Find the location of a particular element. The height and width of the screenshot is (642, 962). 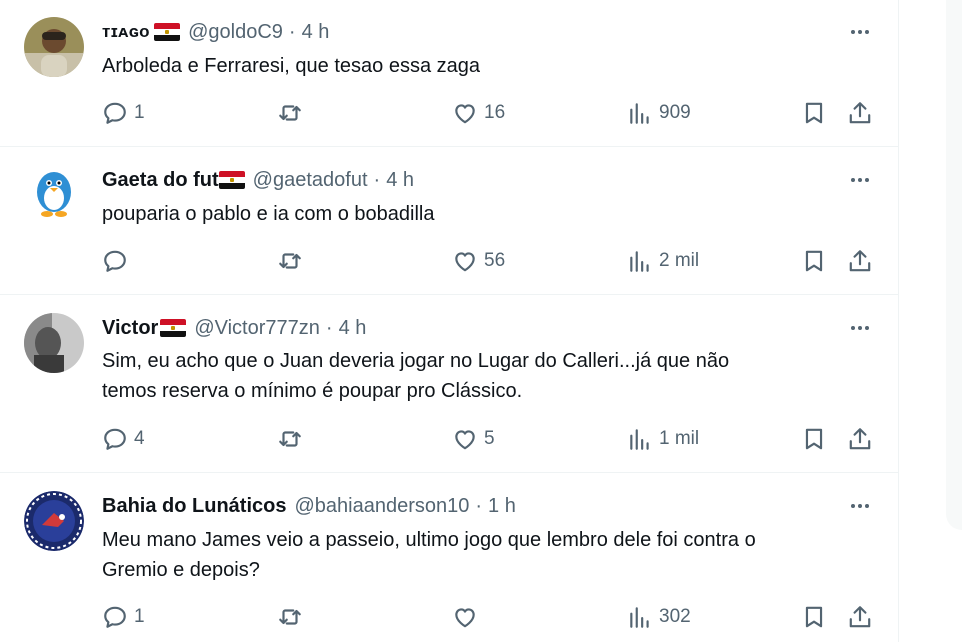

action-bar: 4 5 1 mil is located at coordinates (449, 439).